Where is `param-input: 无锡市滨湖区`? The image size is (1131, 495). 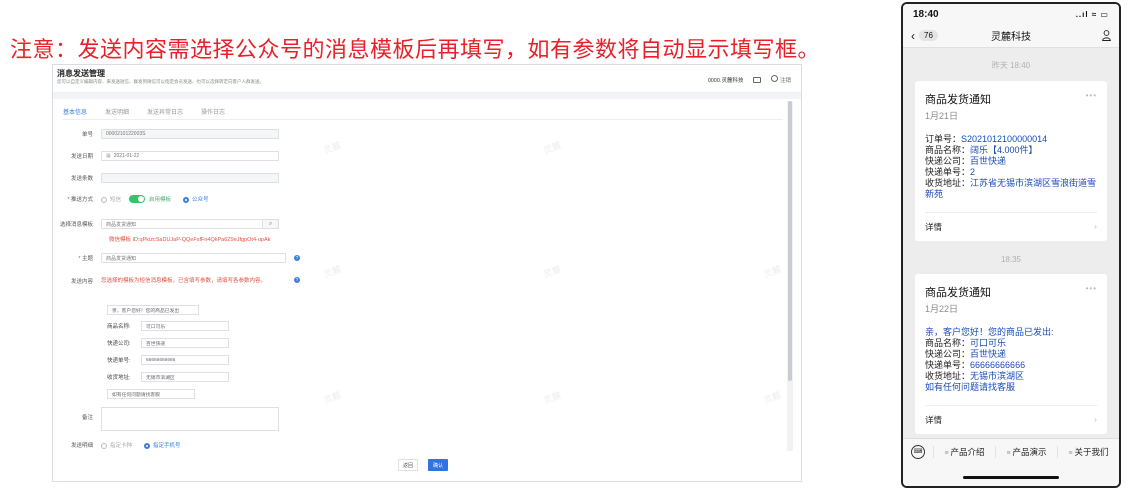 param-input: 无锡市滨湖区 is located at coordinates (185, 377).